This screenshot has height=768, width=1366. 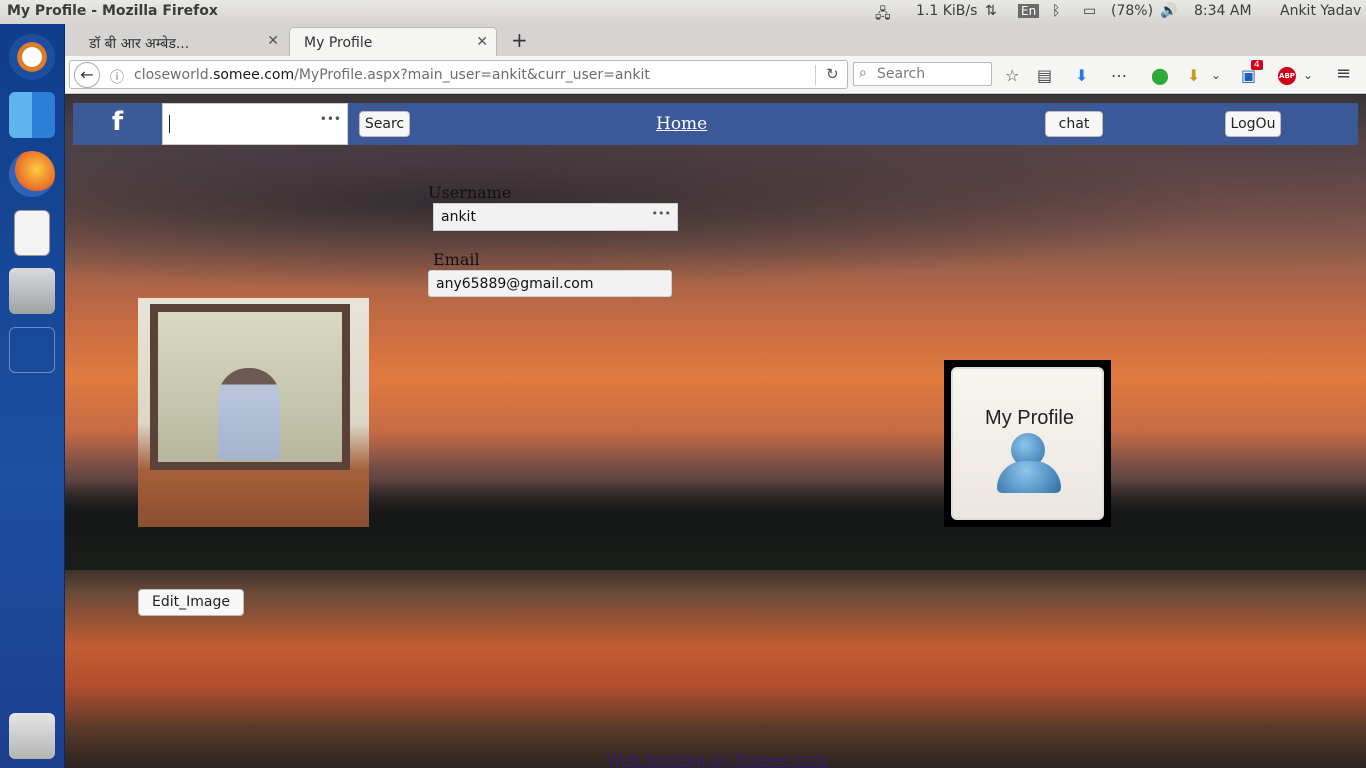 I want to click on volume-icon: 🔊, so click(x=1168, y=11).